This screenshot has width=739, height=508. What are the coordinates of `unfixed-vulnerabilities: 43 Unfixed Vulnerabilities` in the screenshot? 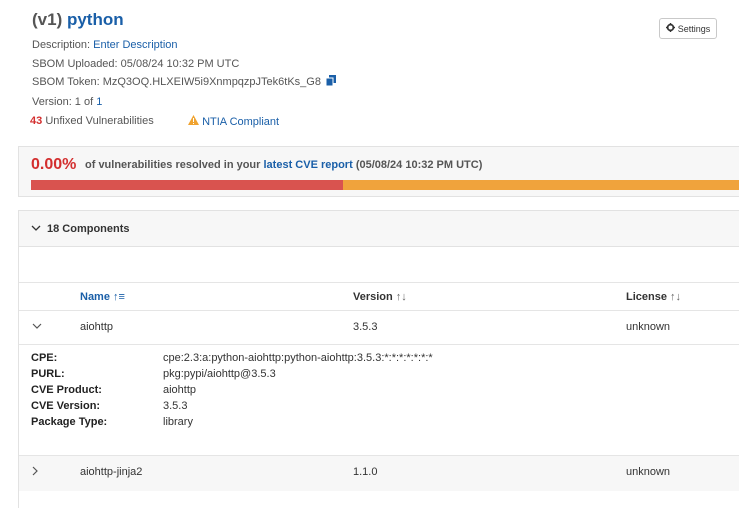 It's located at (92, 121).